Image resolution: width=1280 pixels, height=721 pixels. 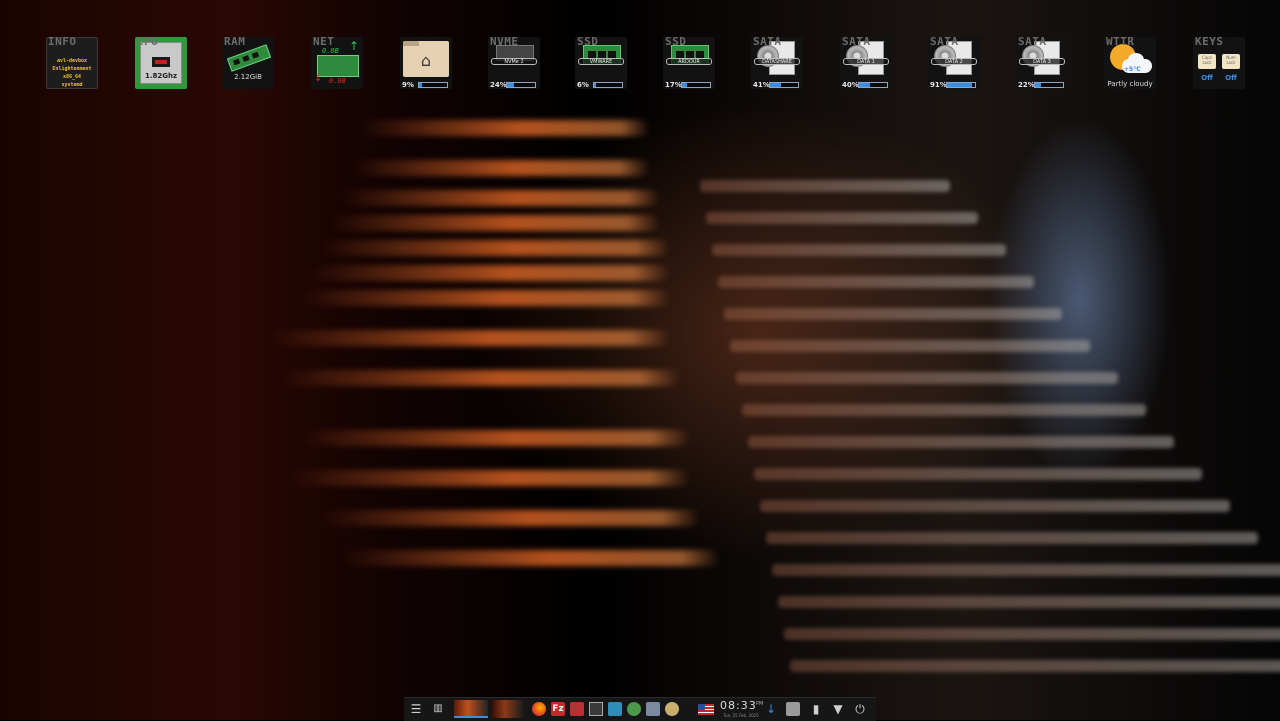 What do you see at coordinates (1231, 60) in the screenshot?
I see `num-lock-label: Num Lock` at bounding box center [1231, 60].